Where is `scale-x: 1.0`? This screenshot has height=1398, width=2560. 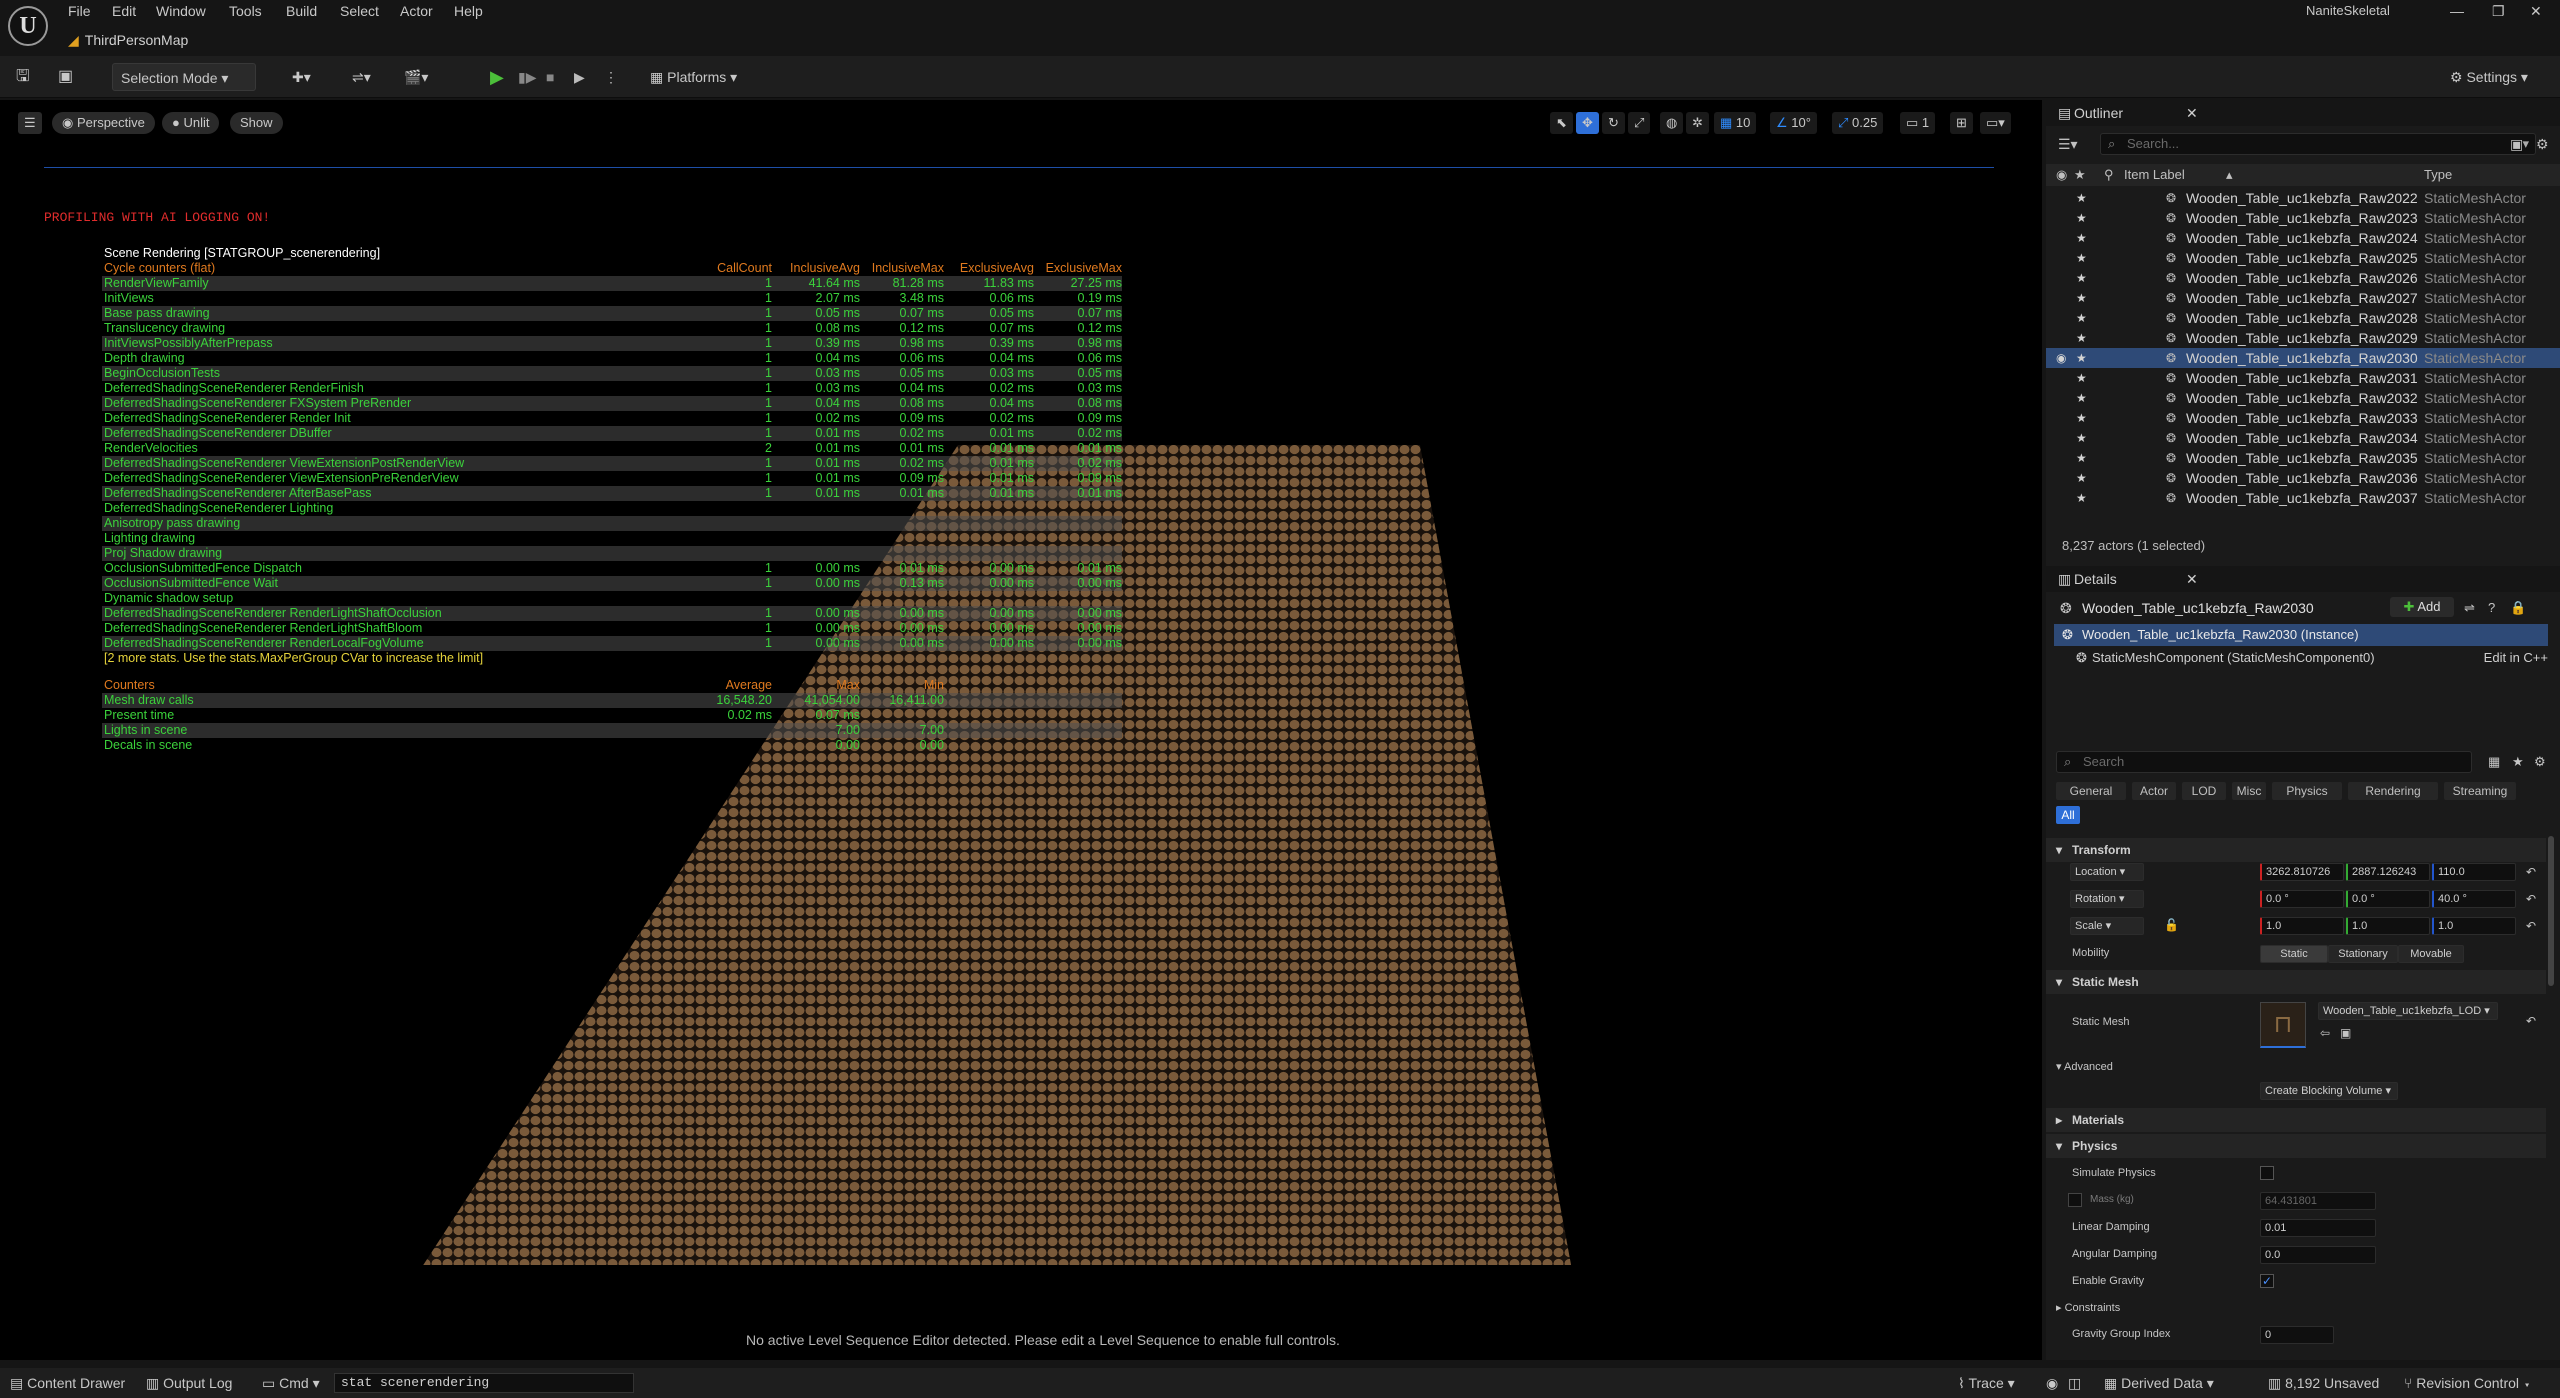
scale-x: 1.0 is located at coordinates (2302, 926).